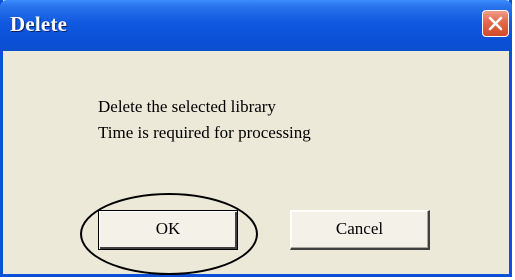 This screenshot has height=280, width=515. I want to click on message-line-1: Delete the selected library, so click(187, 106).